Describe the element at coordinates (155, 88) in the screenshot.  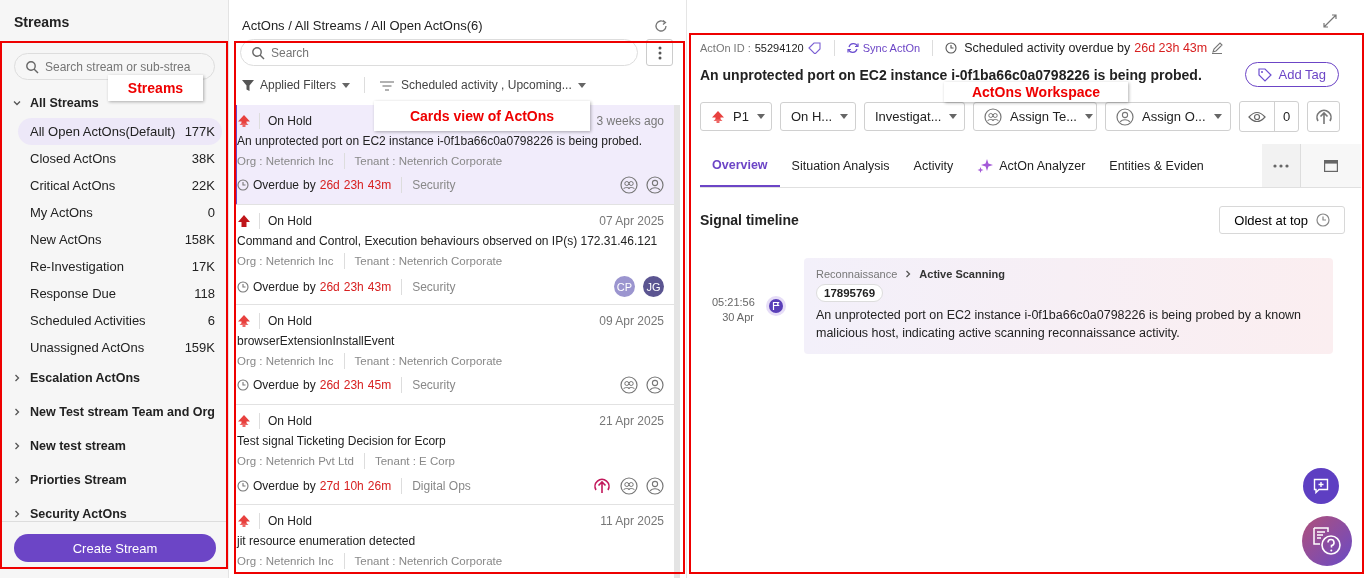
I see `annotation-tooltip: Streams` at that location.